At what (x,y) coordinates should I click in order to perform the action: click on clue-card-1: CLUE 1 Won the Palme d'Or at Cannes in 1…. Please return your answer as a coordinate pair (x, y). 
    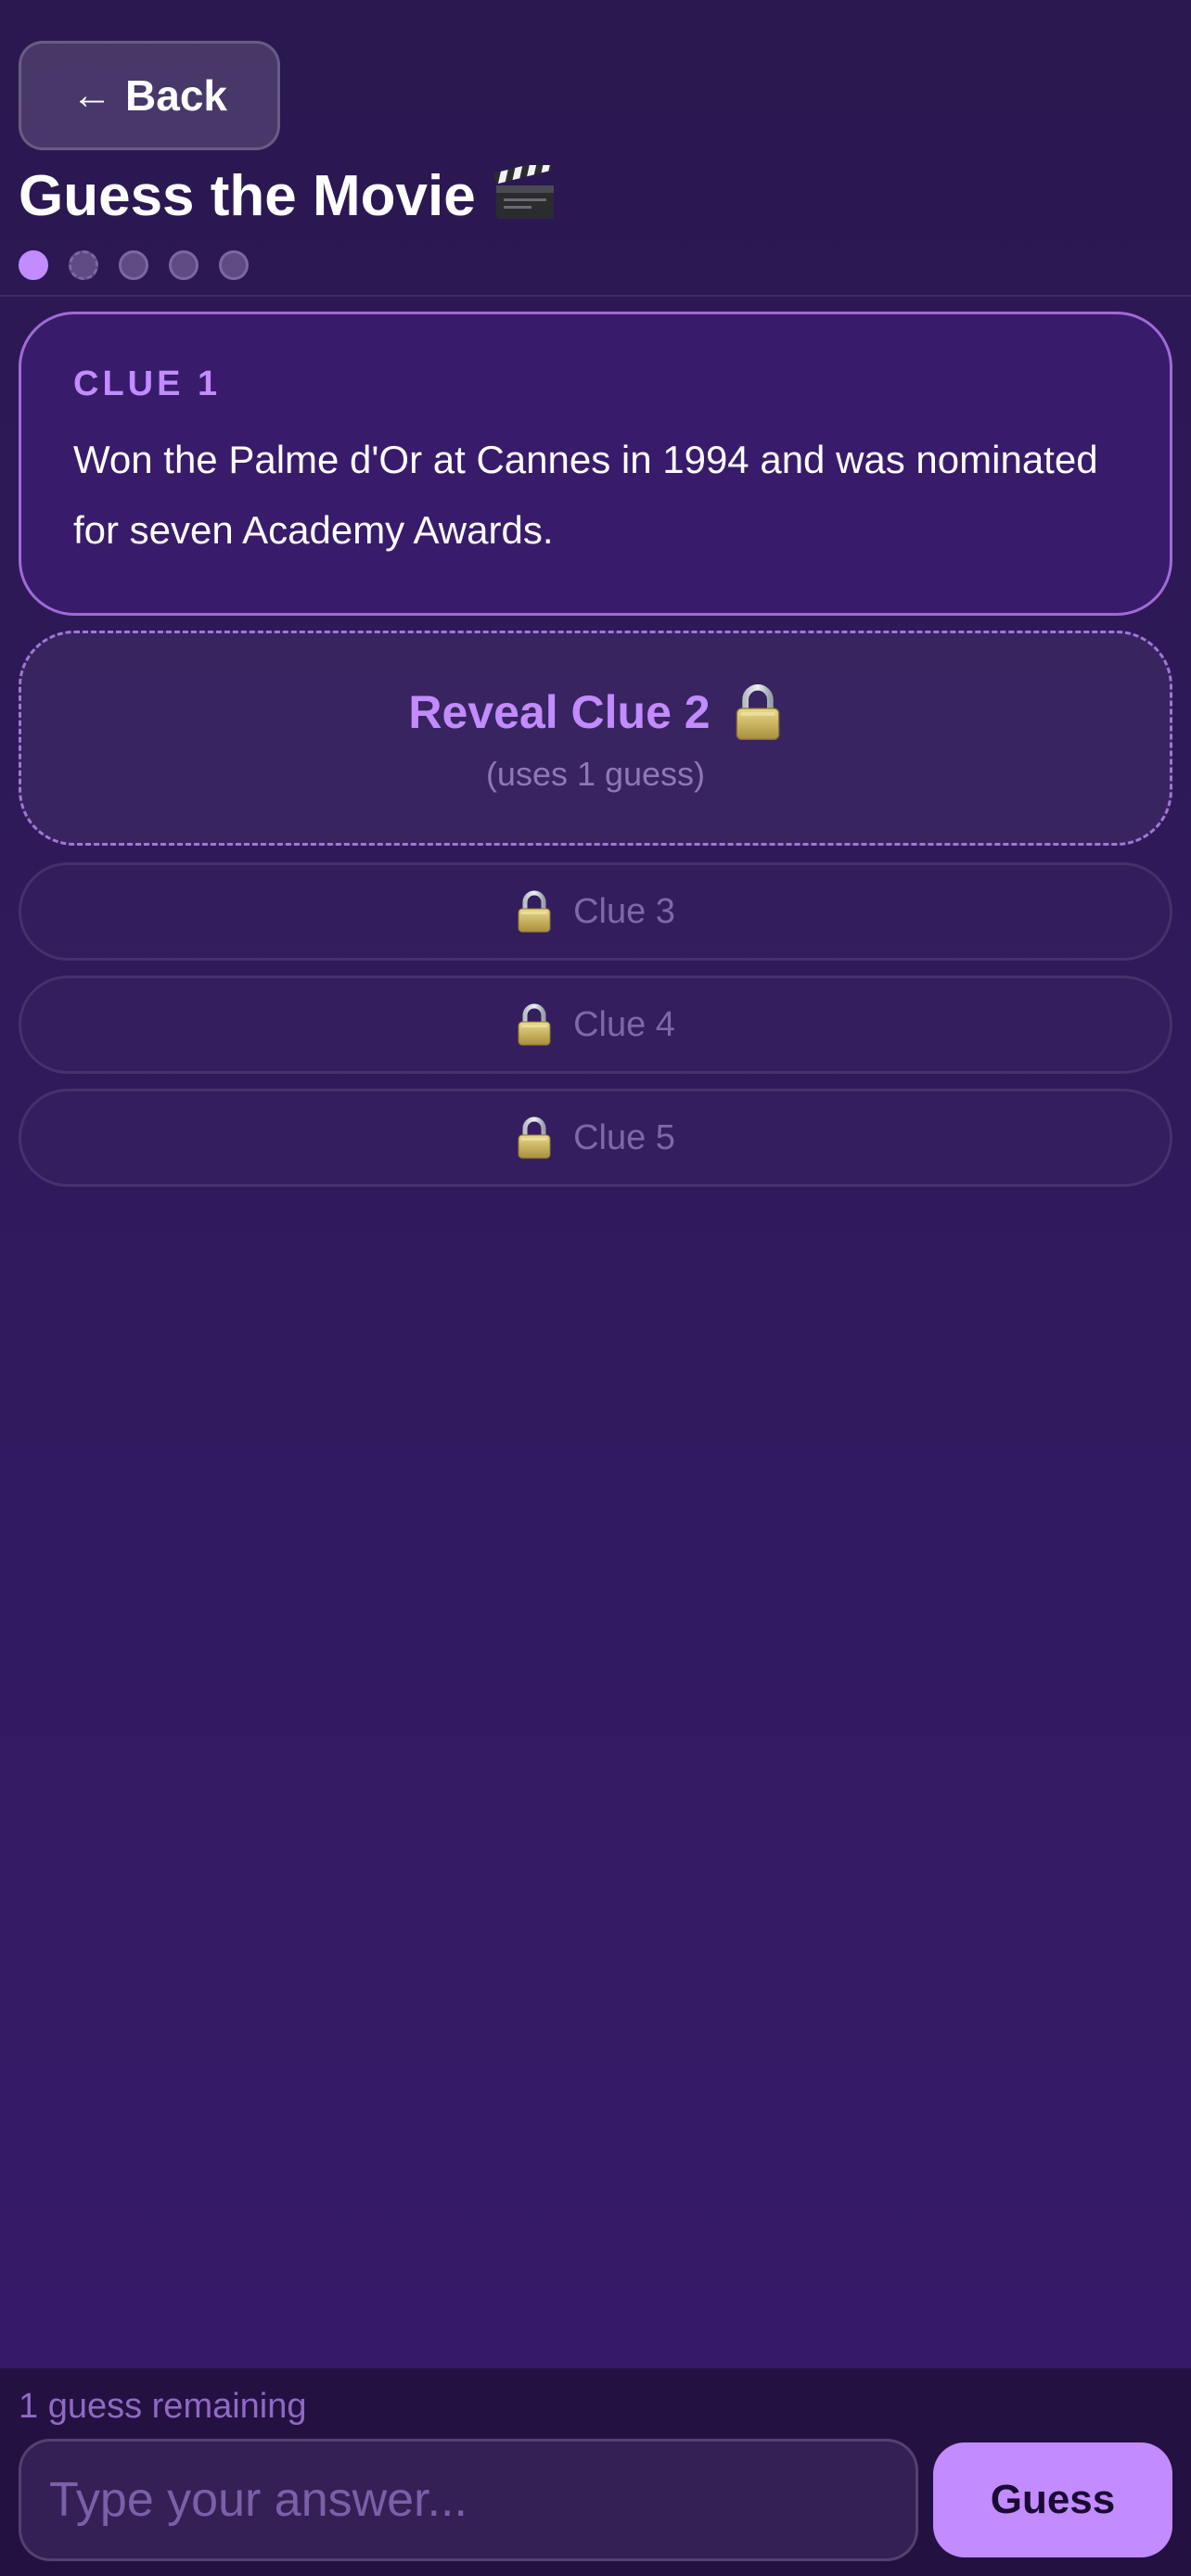
    Looking at the image, I should click on (595, 464).